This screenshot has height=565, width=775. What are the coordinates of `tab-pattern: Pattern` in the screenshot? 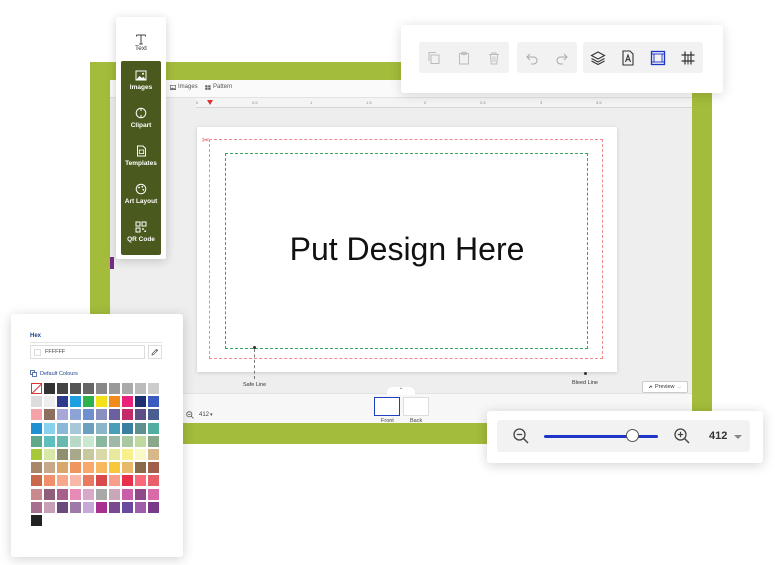 It's located at (218, 87).